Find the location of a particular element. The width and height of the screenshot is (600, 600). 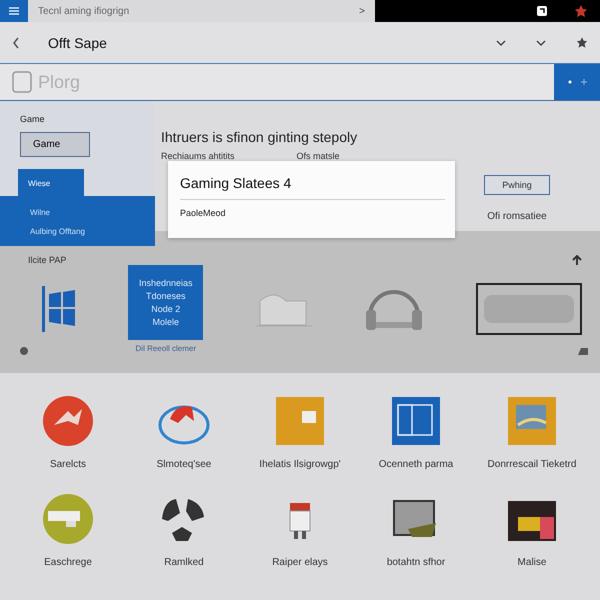

dialog-title: Gaming Slatees 4 is located at coordinates (236, 183).